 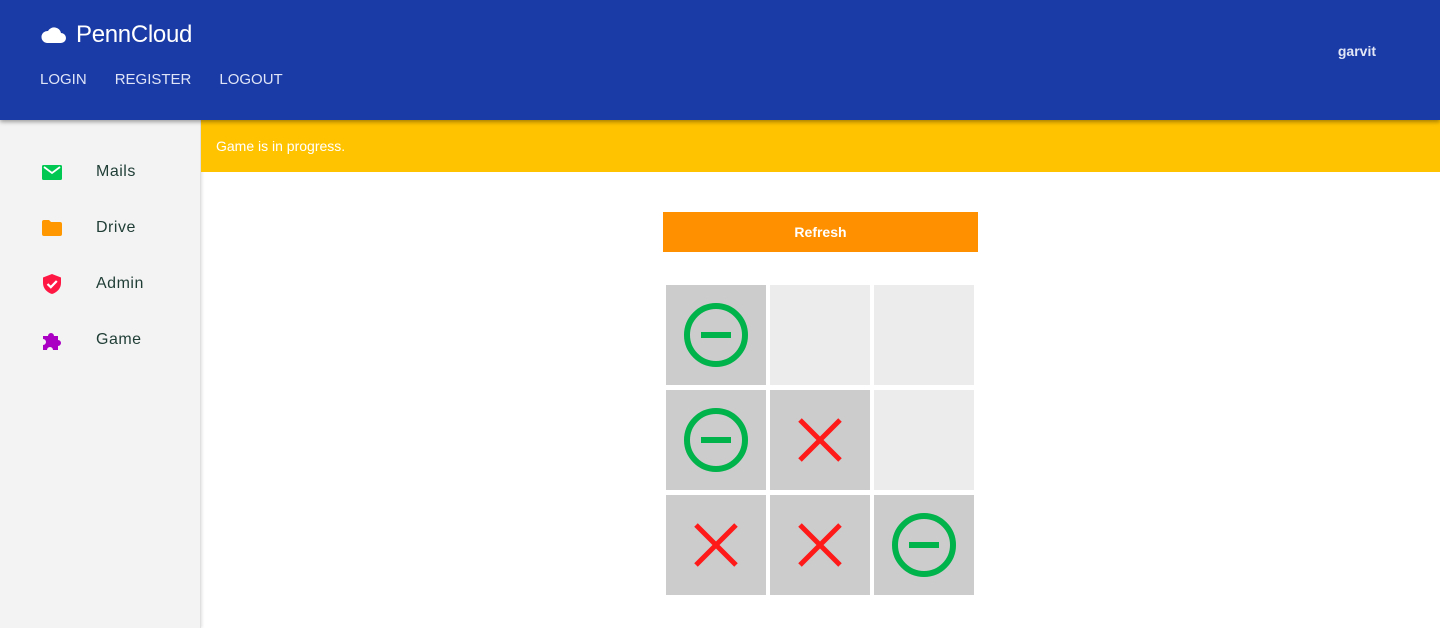 I want to click on sidebar-item-admin: Admin, so click(x=100, y=284).